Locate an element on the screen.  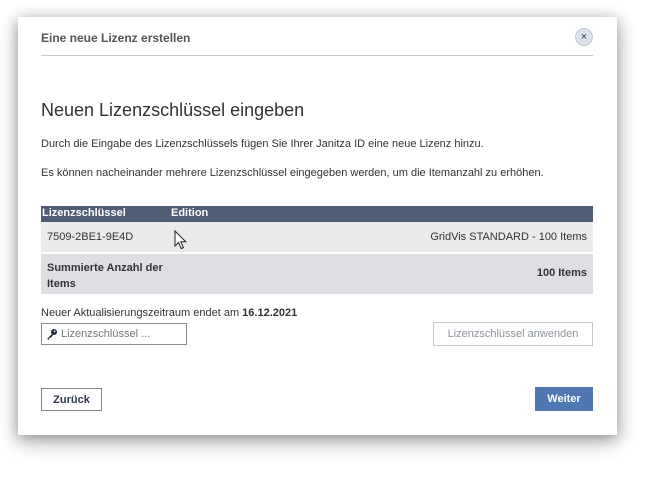
column-header-edition: Edition is located at coordinates (190, 213).